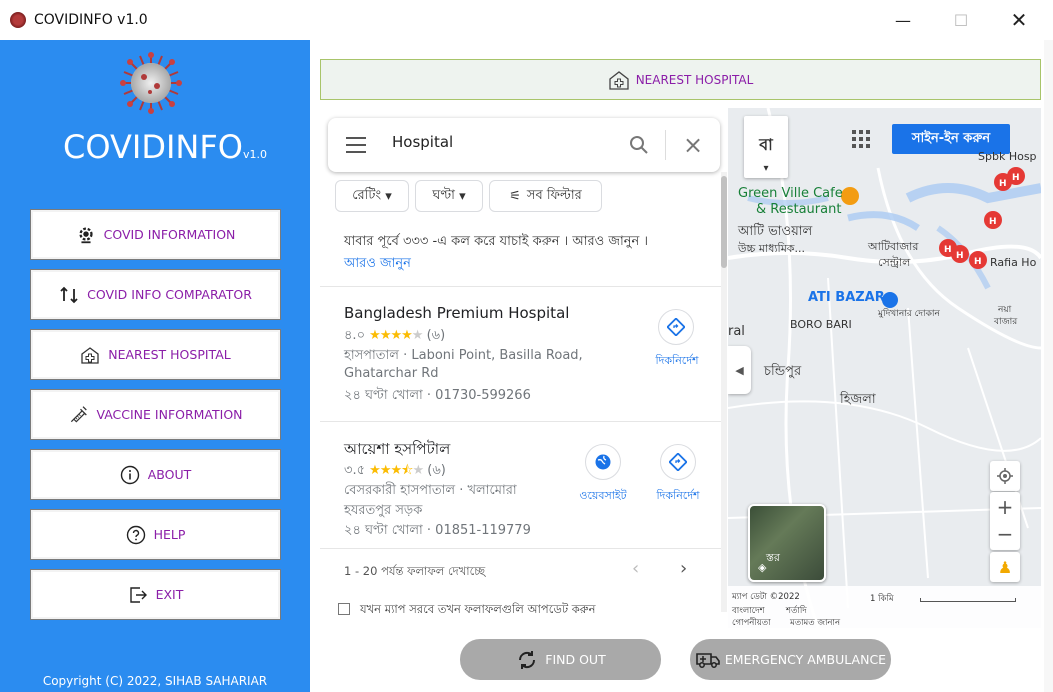  Describe the element at coordinates (377, 264) in the screenshot. I see `learn-more-link: আরও জানুন` at that location.